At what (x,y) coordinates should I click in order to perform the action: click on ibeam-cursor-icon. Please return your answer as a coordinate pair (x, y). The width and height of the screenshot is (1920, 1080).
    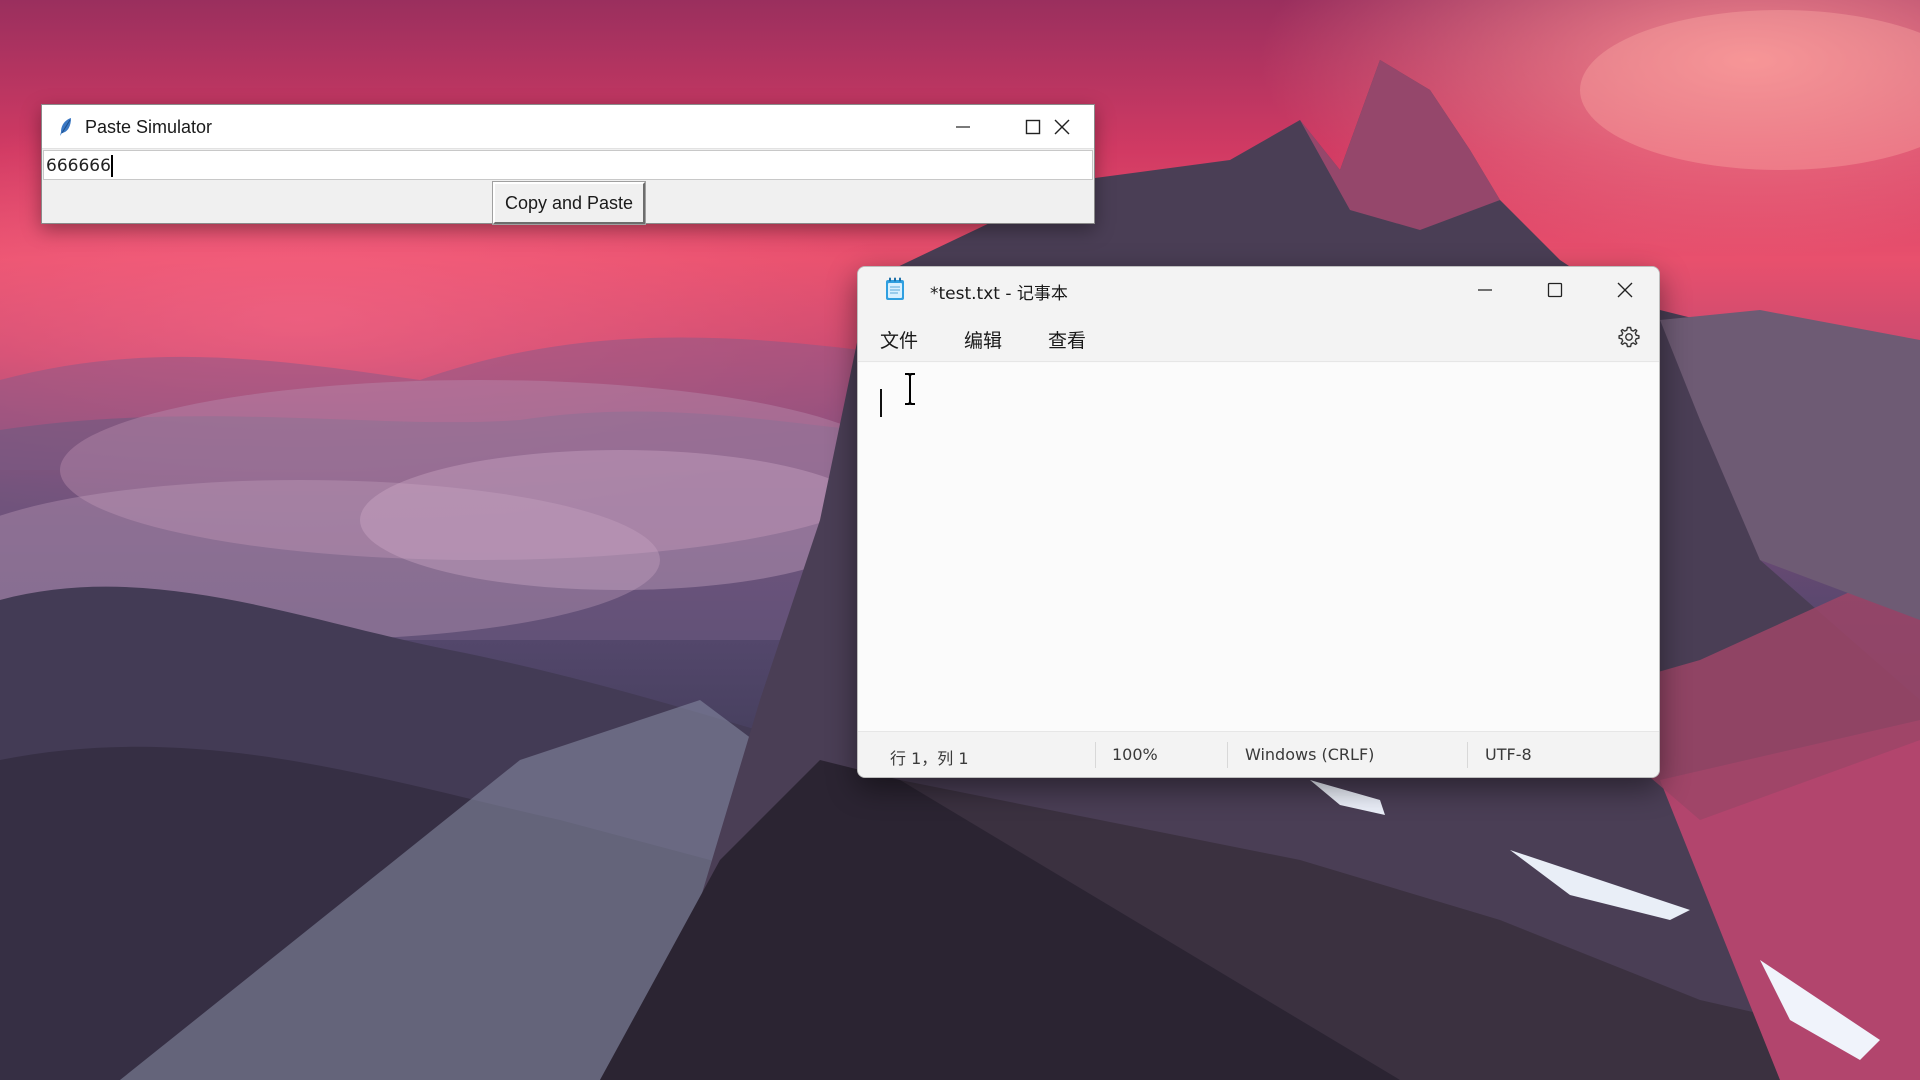
    Looking at the image, I should click on (910, 389).